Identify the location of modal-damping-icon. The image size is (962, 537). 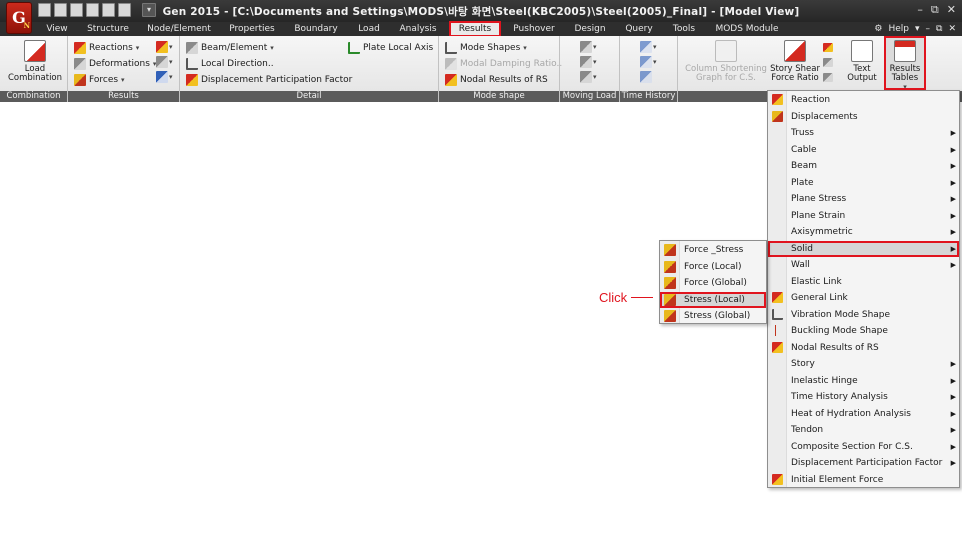
(451, 64).